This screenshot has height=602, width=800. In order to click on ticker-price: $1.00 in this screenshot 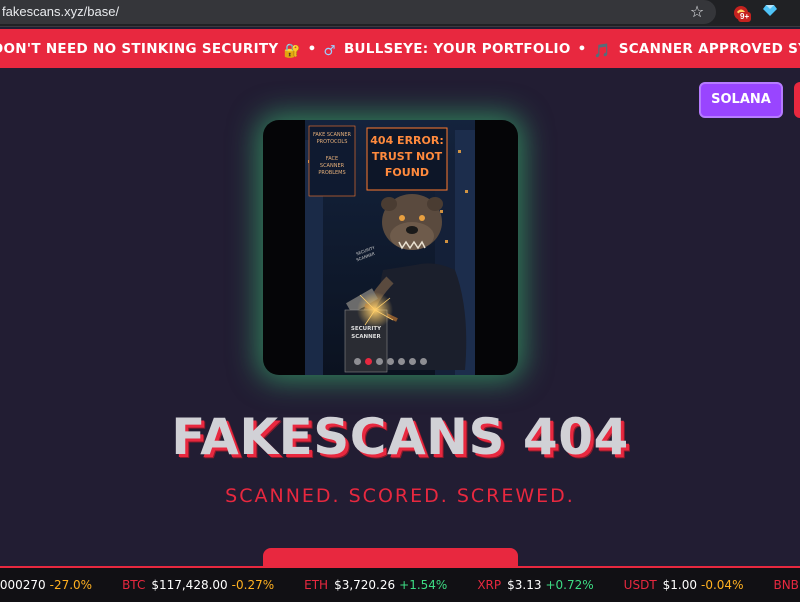, I will do `click(680, 585)`.